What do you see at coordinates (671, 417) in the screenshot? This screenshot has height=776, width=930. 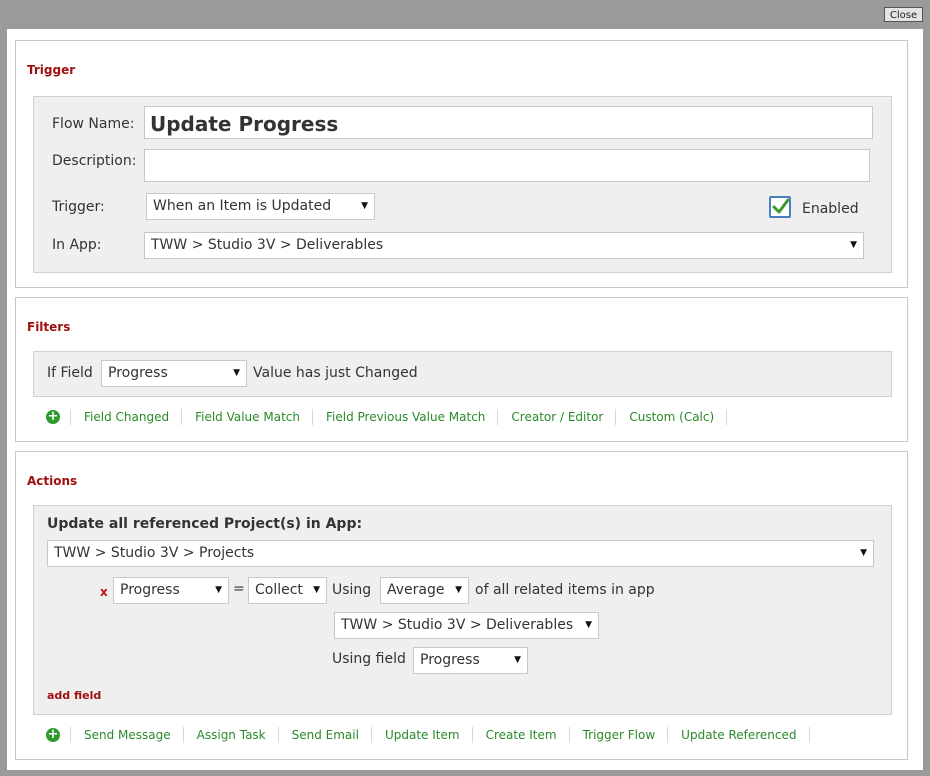 I see `filter-link-custom-calc: Custom (Calc)` at bounding box center [671, 417].